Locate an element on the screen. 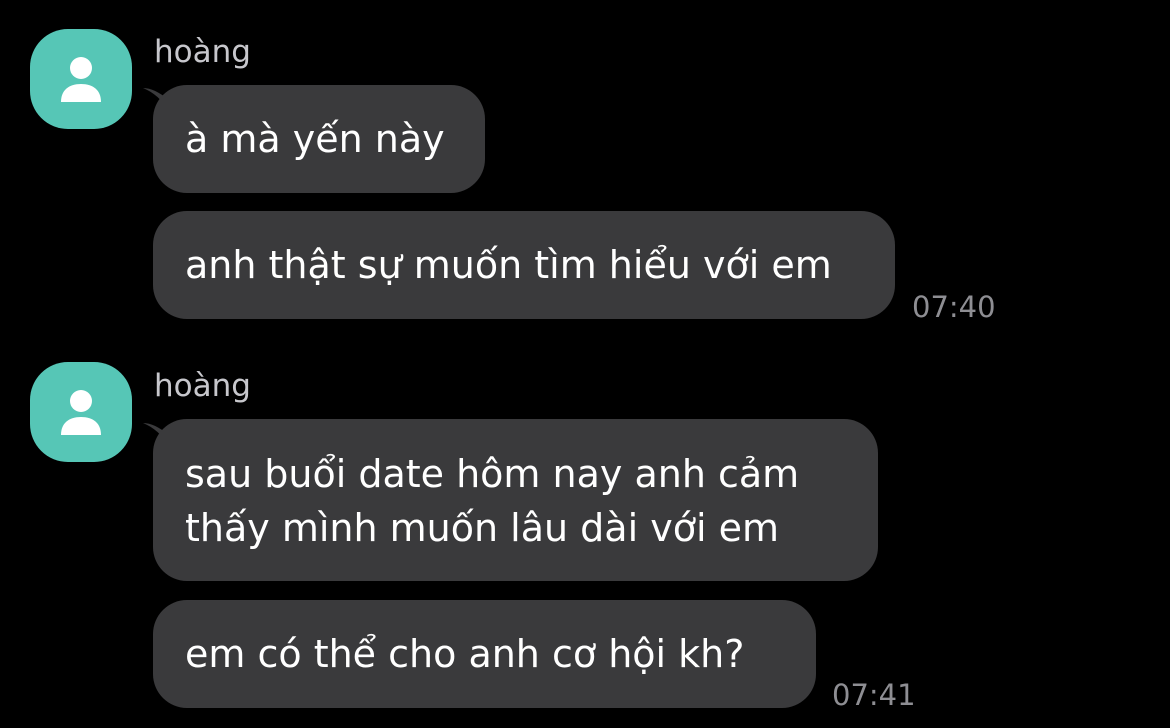  message-text: à mà yến này is located at coordinates (315, 139).